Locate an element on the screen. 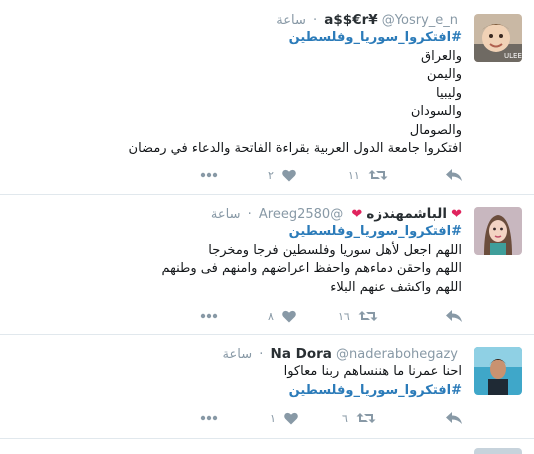  svg-text: ULEE is located at coordinates (513, 56).